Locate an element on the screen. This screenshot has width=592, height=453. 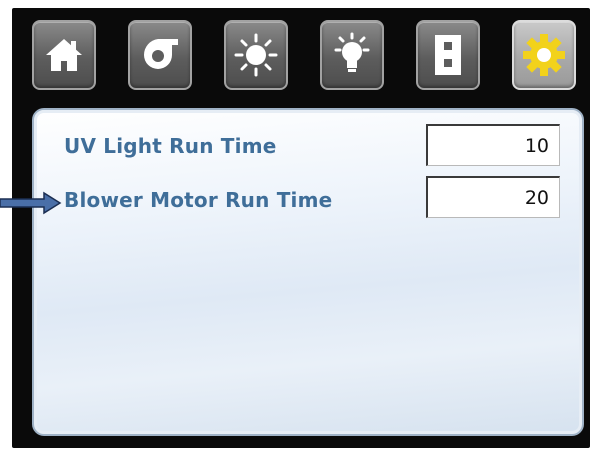
light-bulb-button is located at coordinates (352, 55).